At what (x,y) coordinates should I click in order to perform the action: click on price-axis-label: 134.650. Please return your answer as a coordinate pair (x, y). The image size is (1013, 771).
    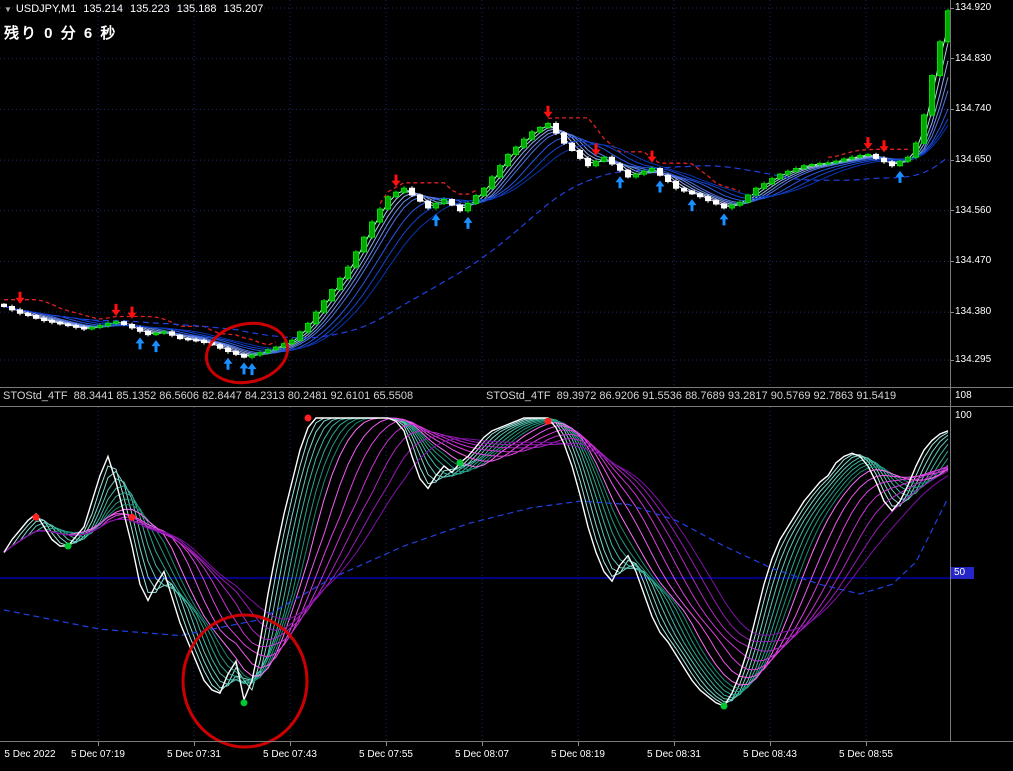
    Looking at the image, I should click on (973, 160).